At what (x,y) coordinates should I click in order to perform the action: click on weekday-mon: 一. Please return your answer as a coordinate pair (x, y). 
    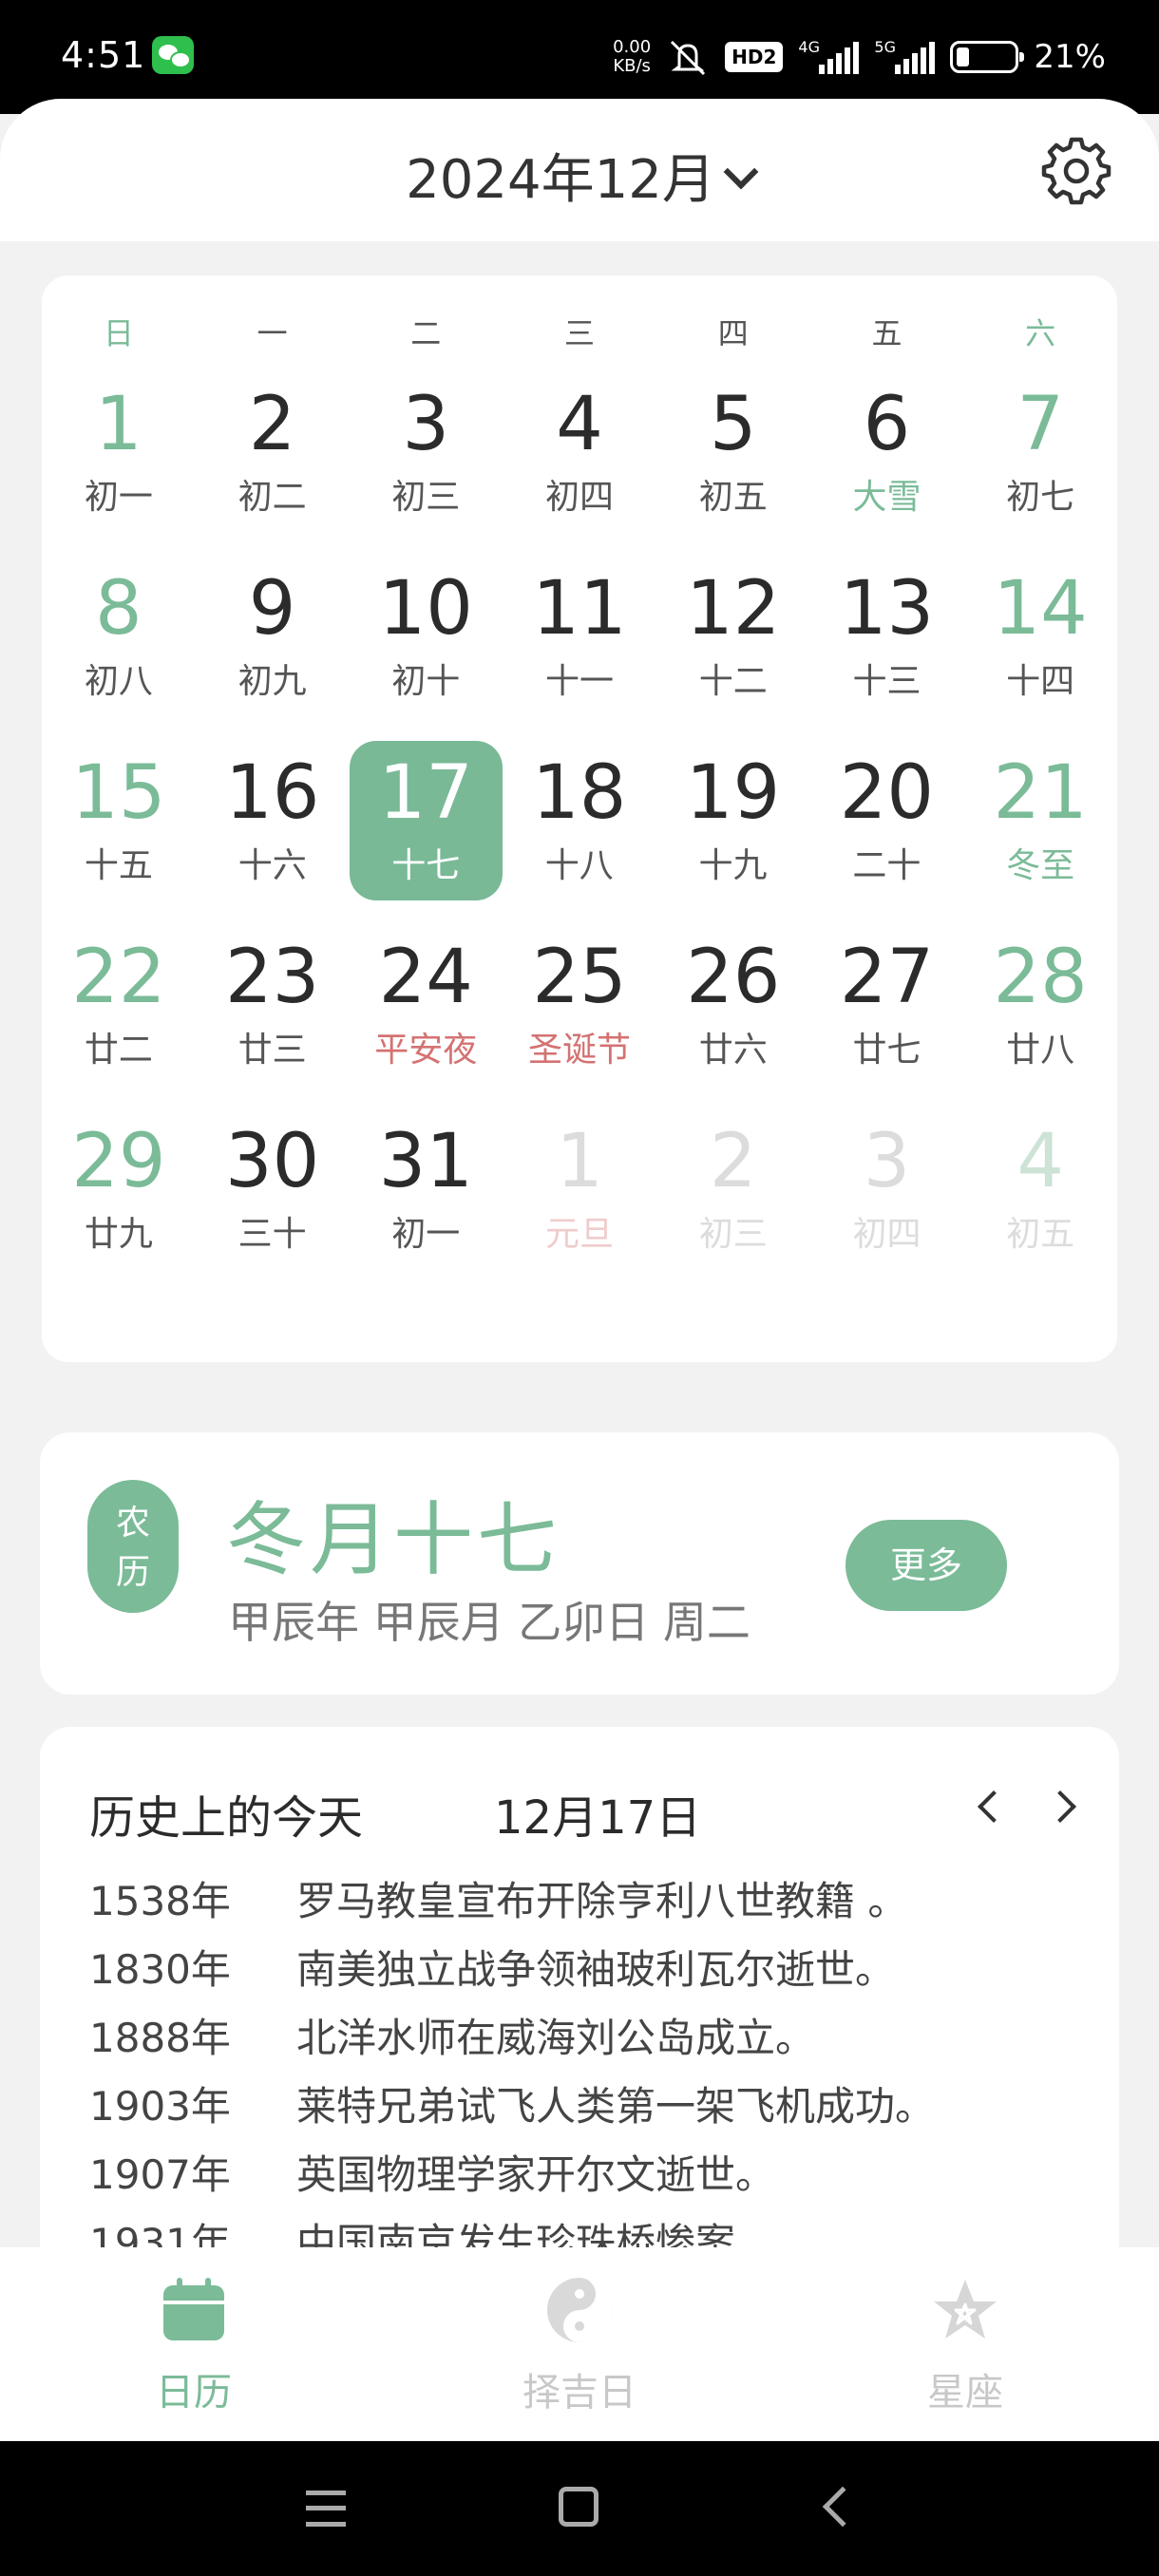
    Looking at the image, I should click on (272, 333).